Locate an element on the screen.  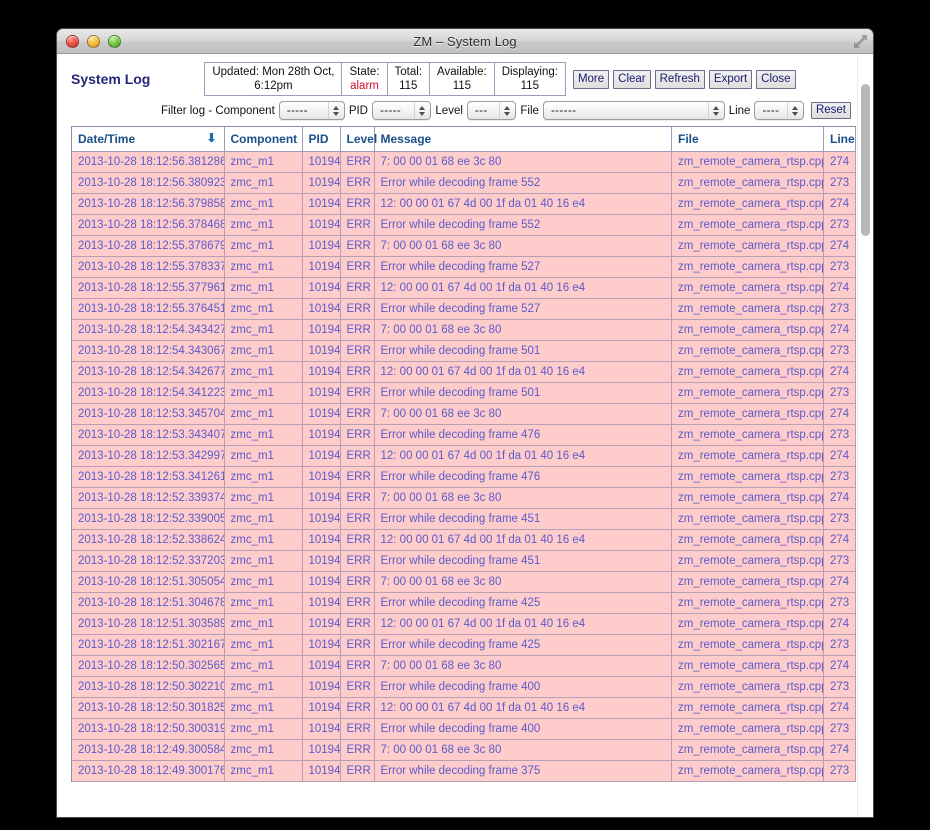
sort-descending-icon: ⬇ is located at coordinates (211, 138).